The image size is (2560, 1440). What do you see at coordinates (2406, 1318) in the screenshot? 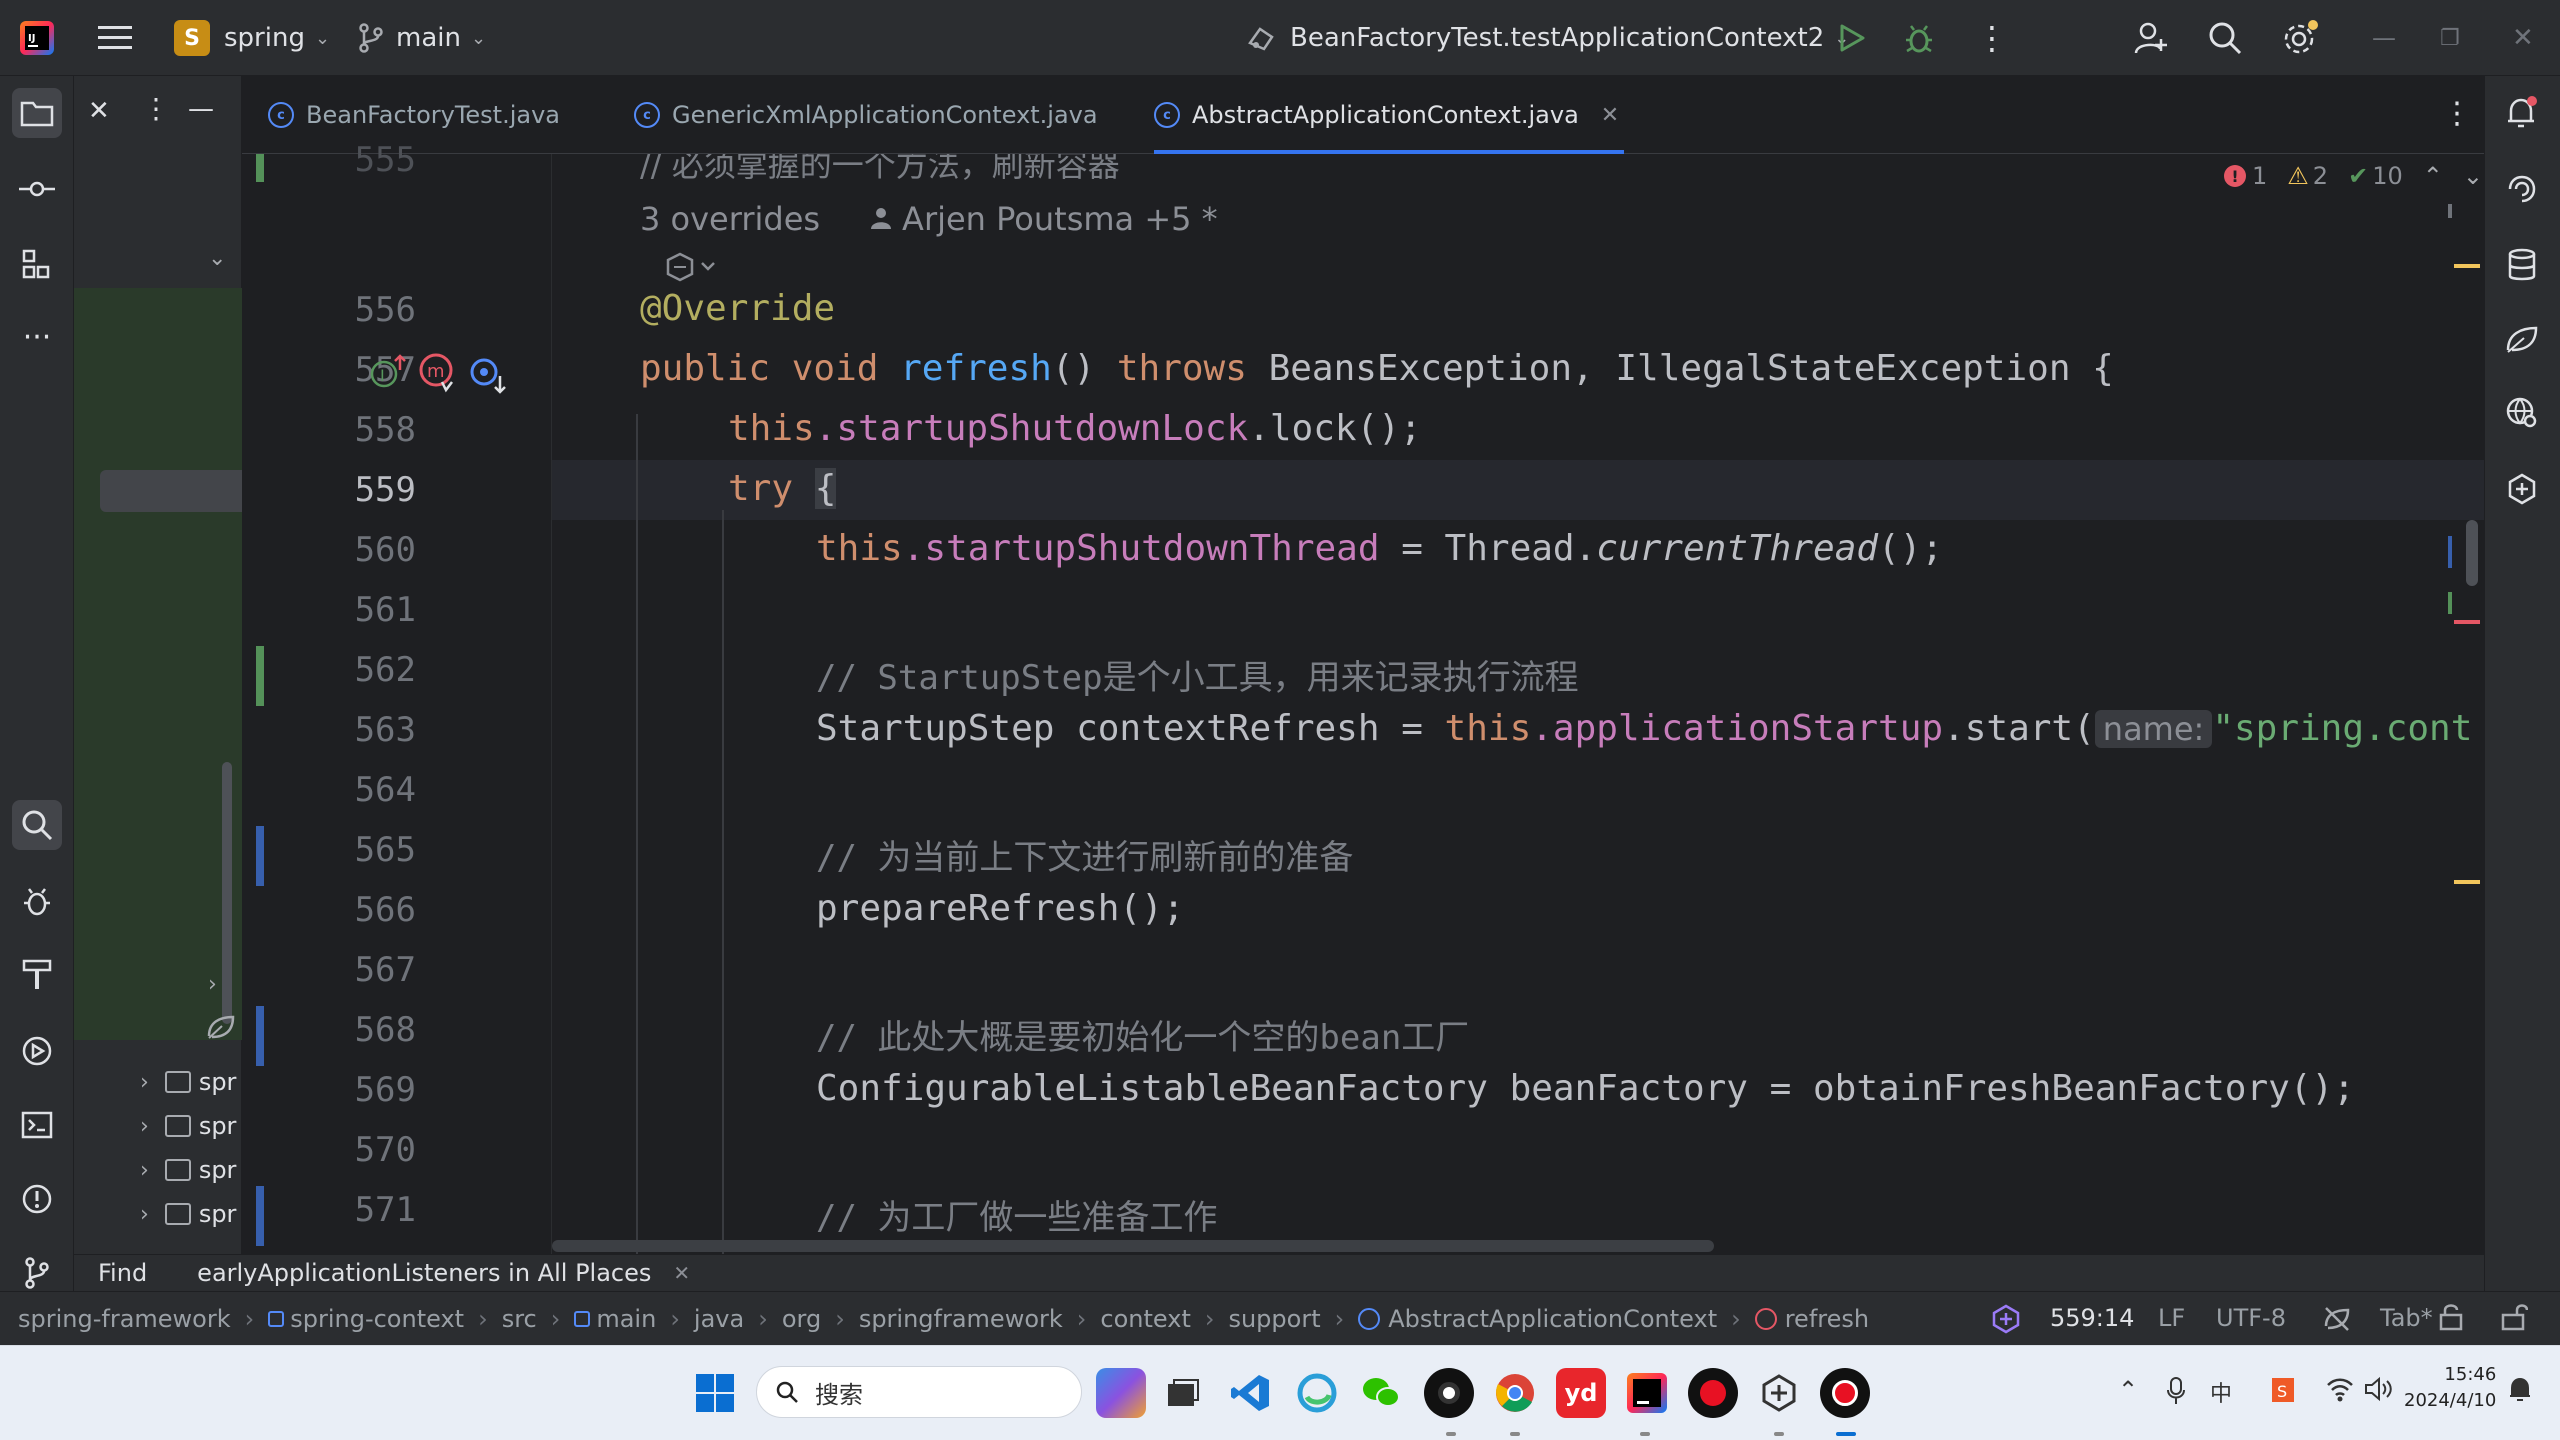
I see `indent-setting: Tab*` at bounding box center [2406, 1318].